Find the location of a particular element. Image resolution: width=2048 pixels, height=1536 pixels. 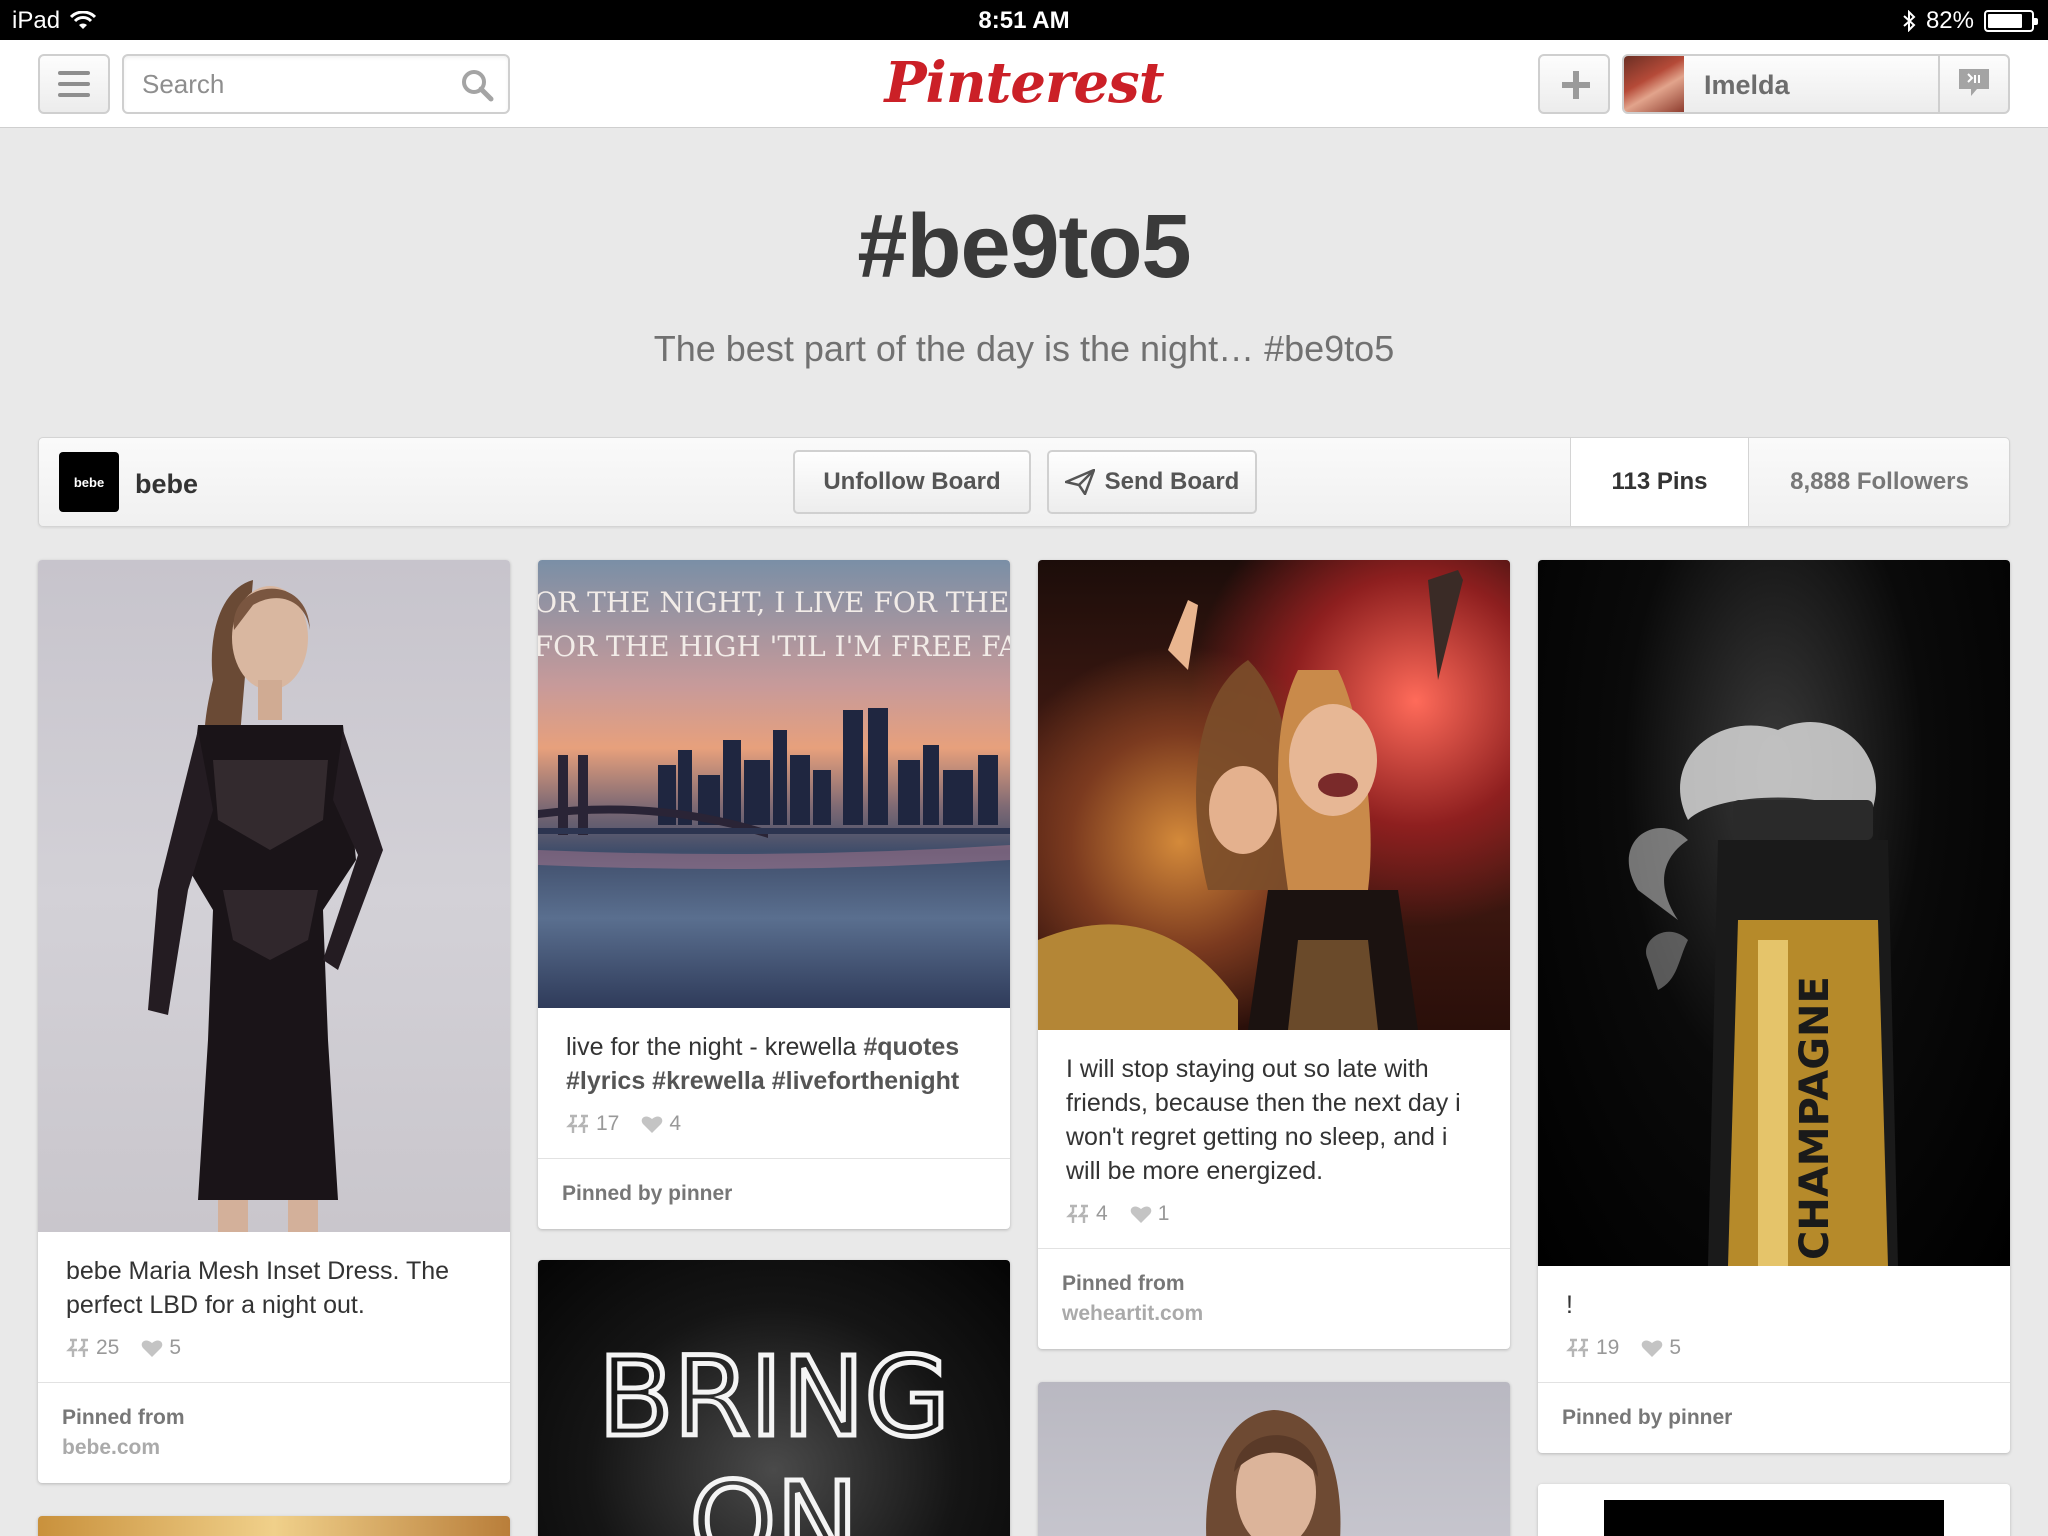

owner-name: bebe is located at coordinates (166, 484).